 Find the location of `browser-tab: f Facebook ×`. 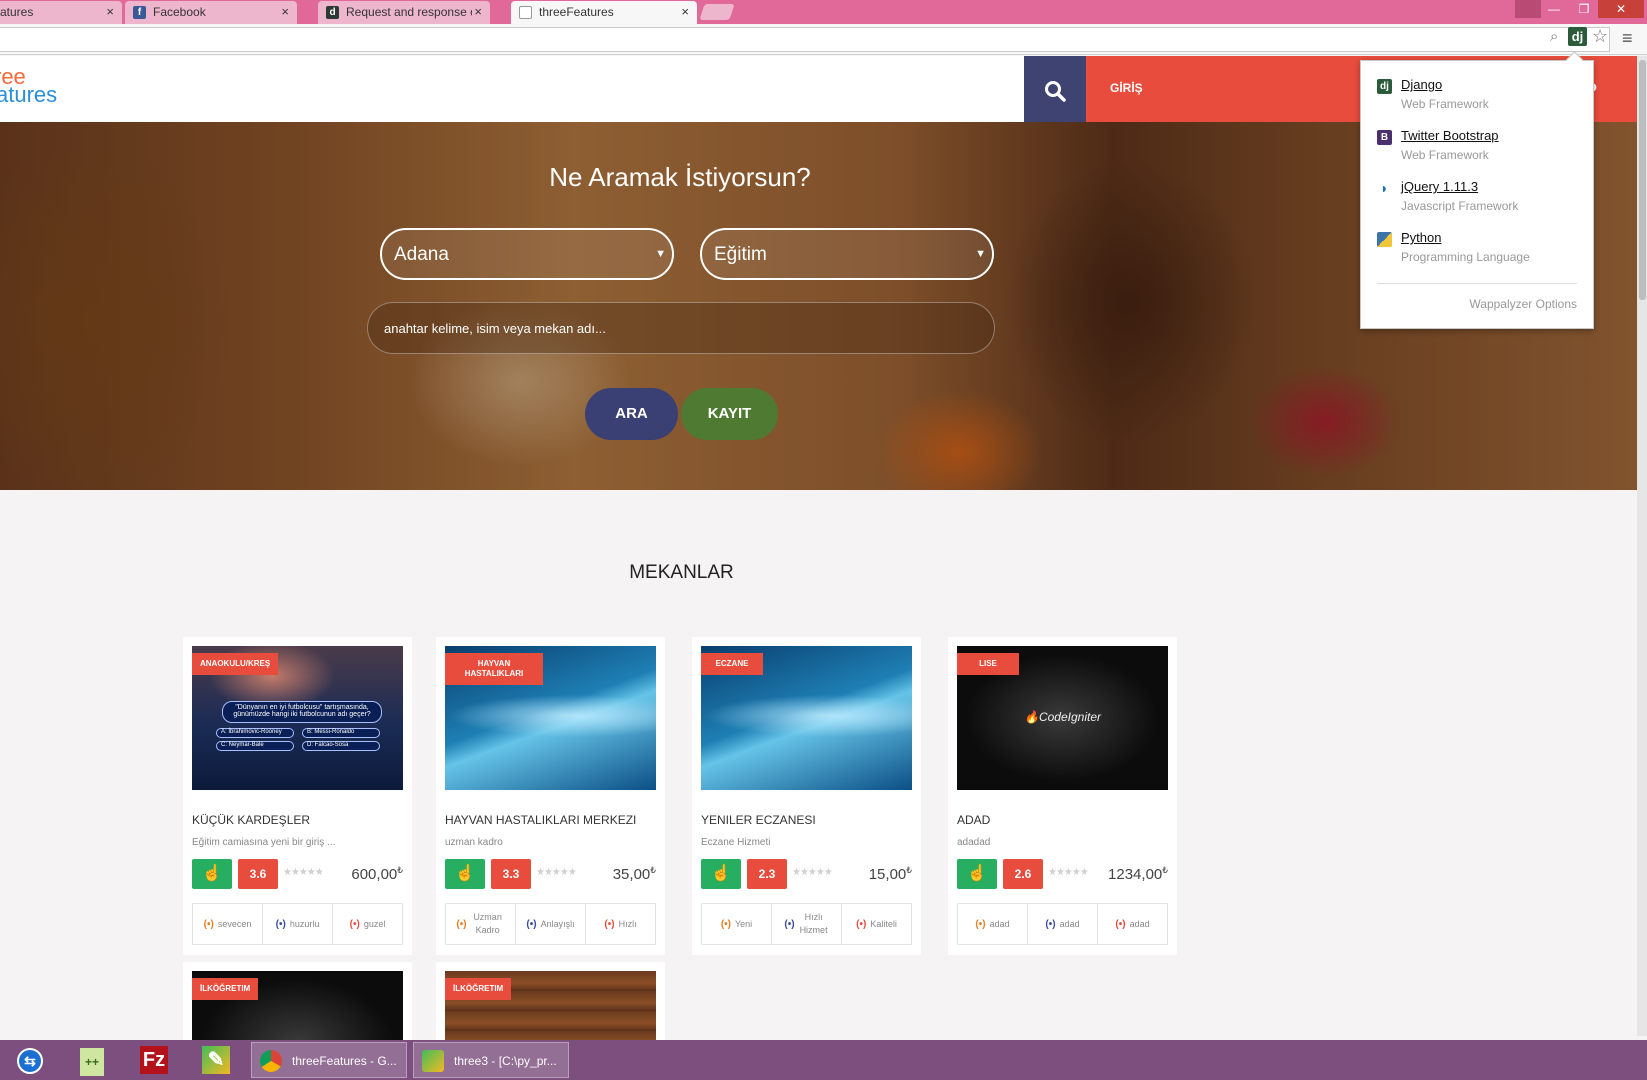

browser-tab: f Facebook × is located at coordinates (211, 12).